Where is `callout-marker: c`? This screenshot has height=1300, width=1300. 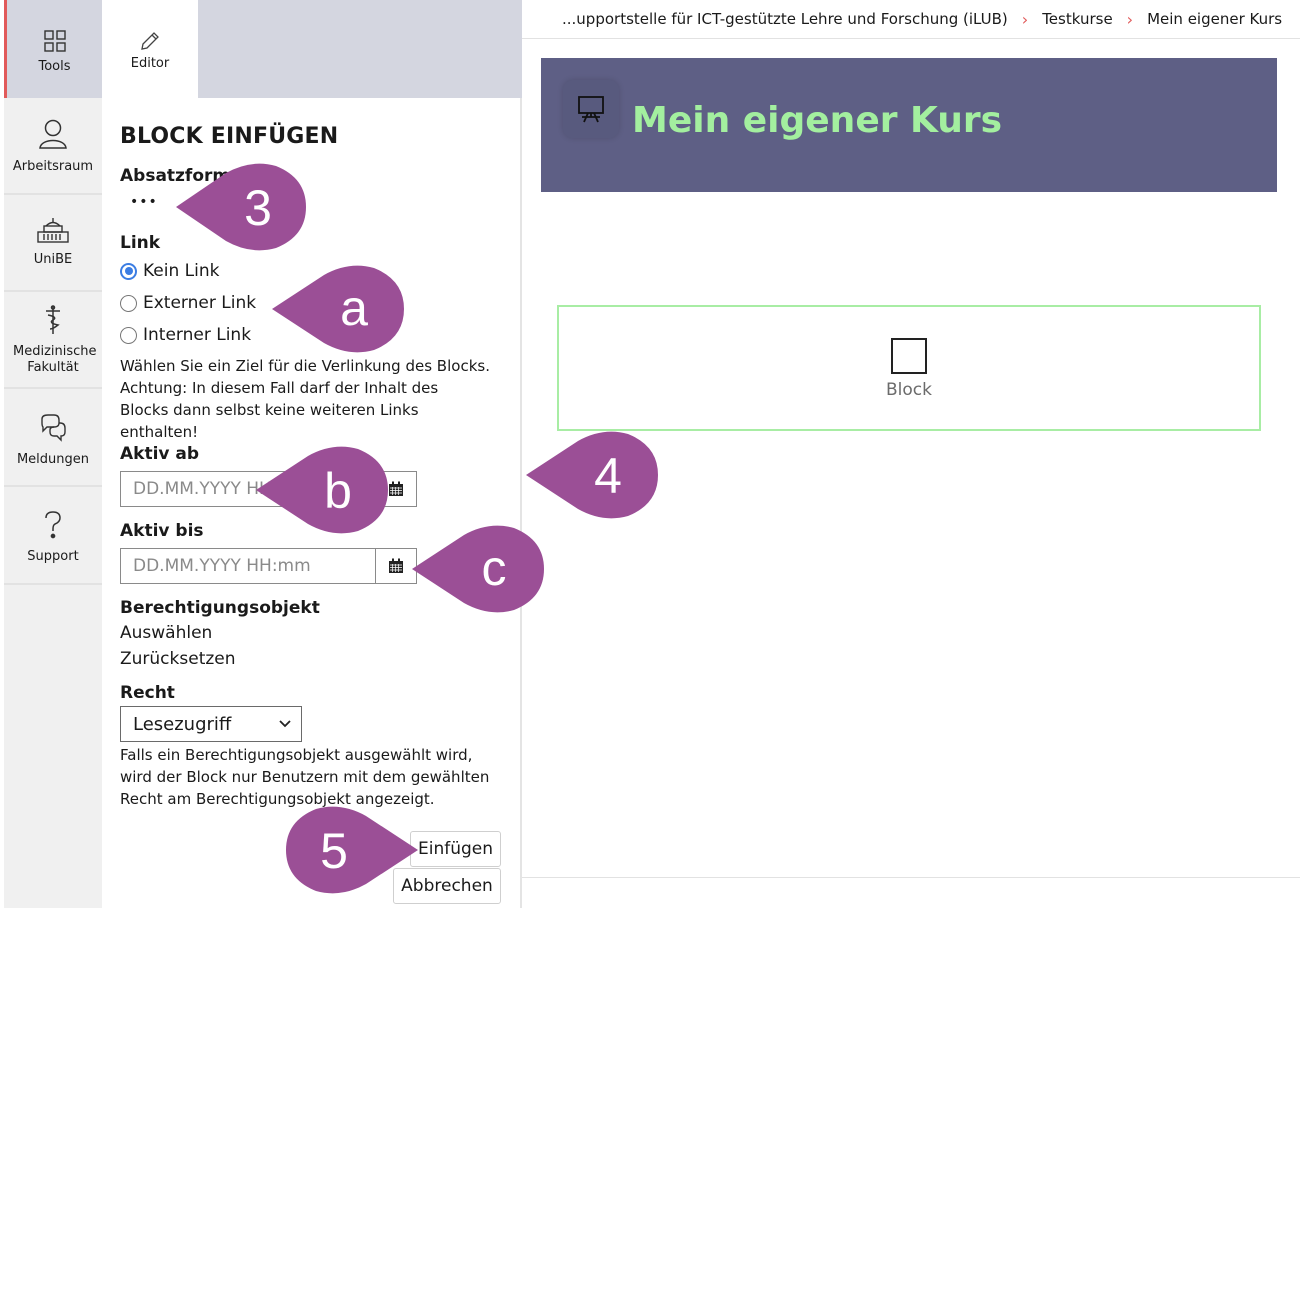 callout-marker: c is located at coordinates (478, 571).